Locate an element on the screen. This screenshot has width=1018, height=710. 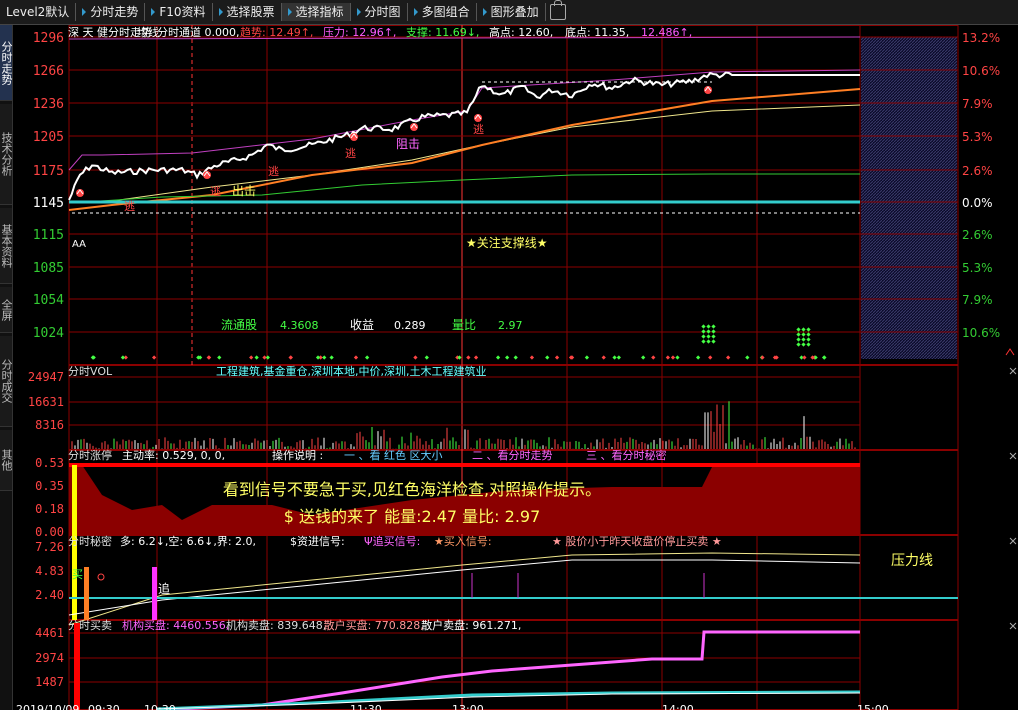
toolbar-button-3: 选择股票 is located at coordinates (247, 12).